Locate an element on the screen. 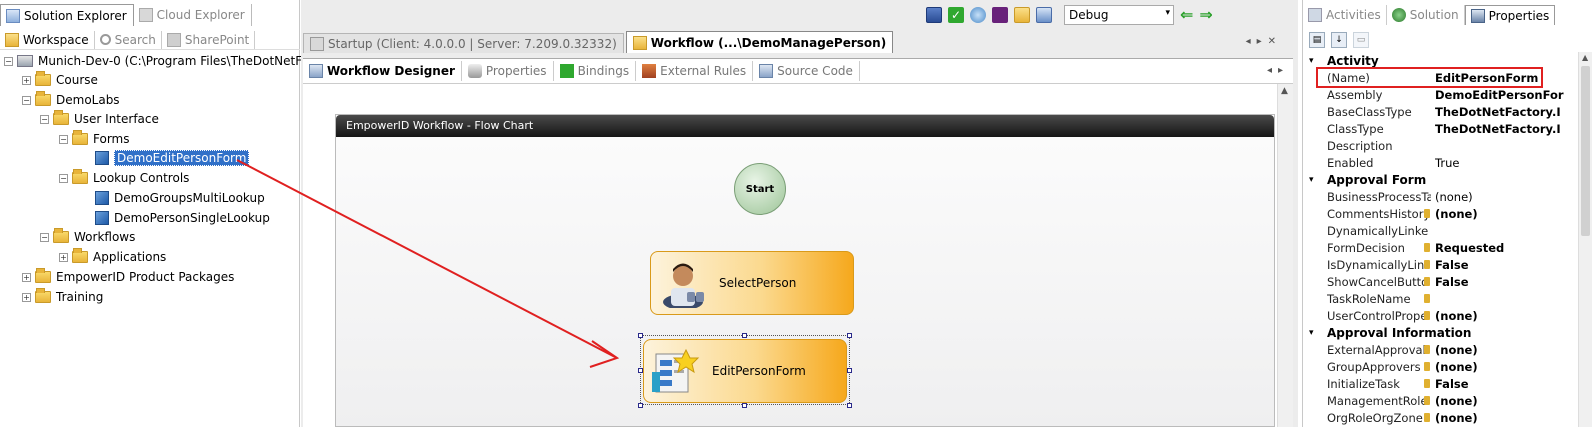 The image size is (1592, 427). navigate-forward-icon: ⇒ is located at coordinates (1205, 15).